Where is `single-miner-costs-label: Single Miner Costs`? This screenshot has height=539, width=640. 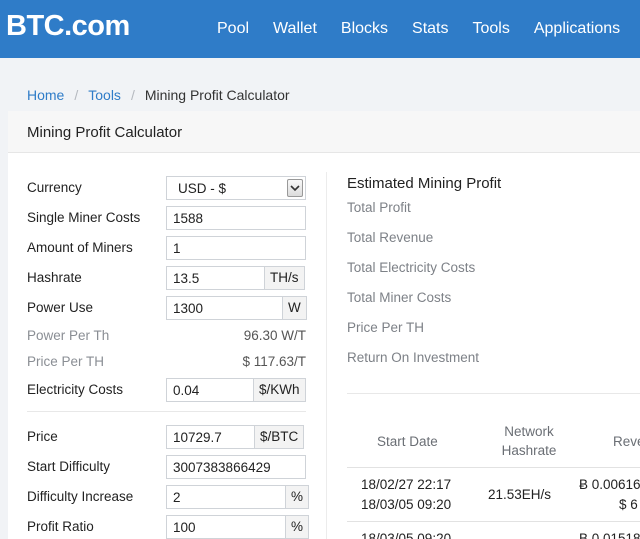 single-miner-costs-label: Single Miner Costs is located at coordinates (84, 217).